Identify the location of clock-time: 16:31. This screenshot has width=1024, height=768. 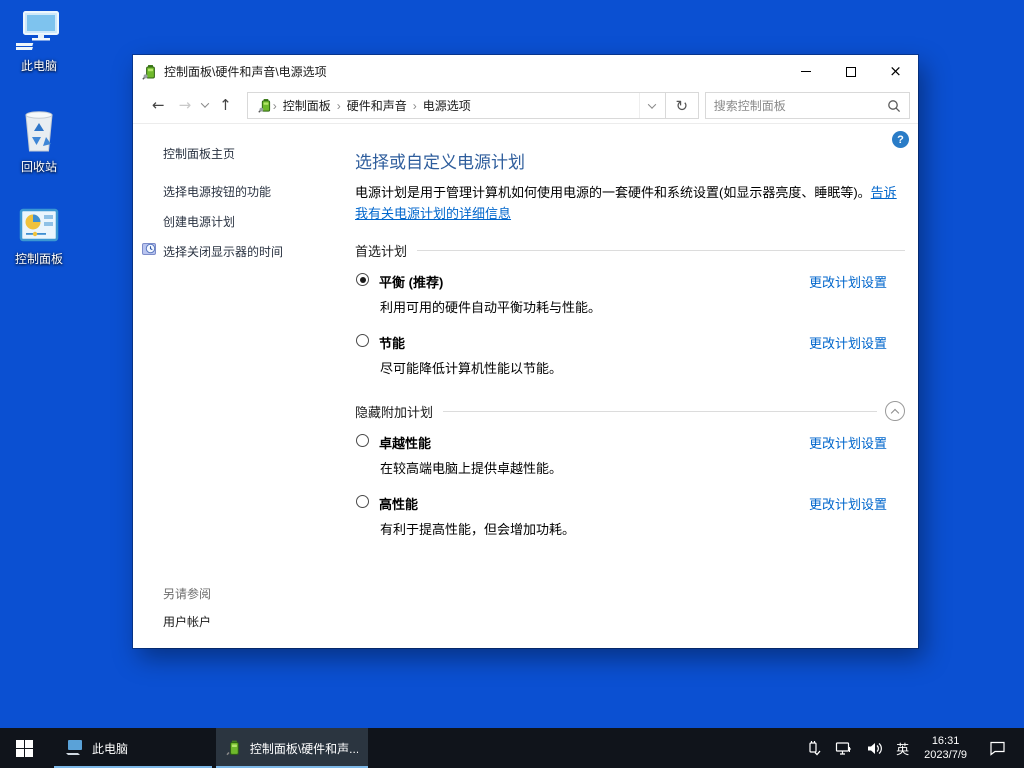
(945, 741).